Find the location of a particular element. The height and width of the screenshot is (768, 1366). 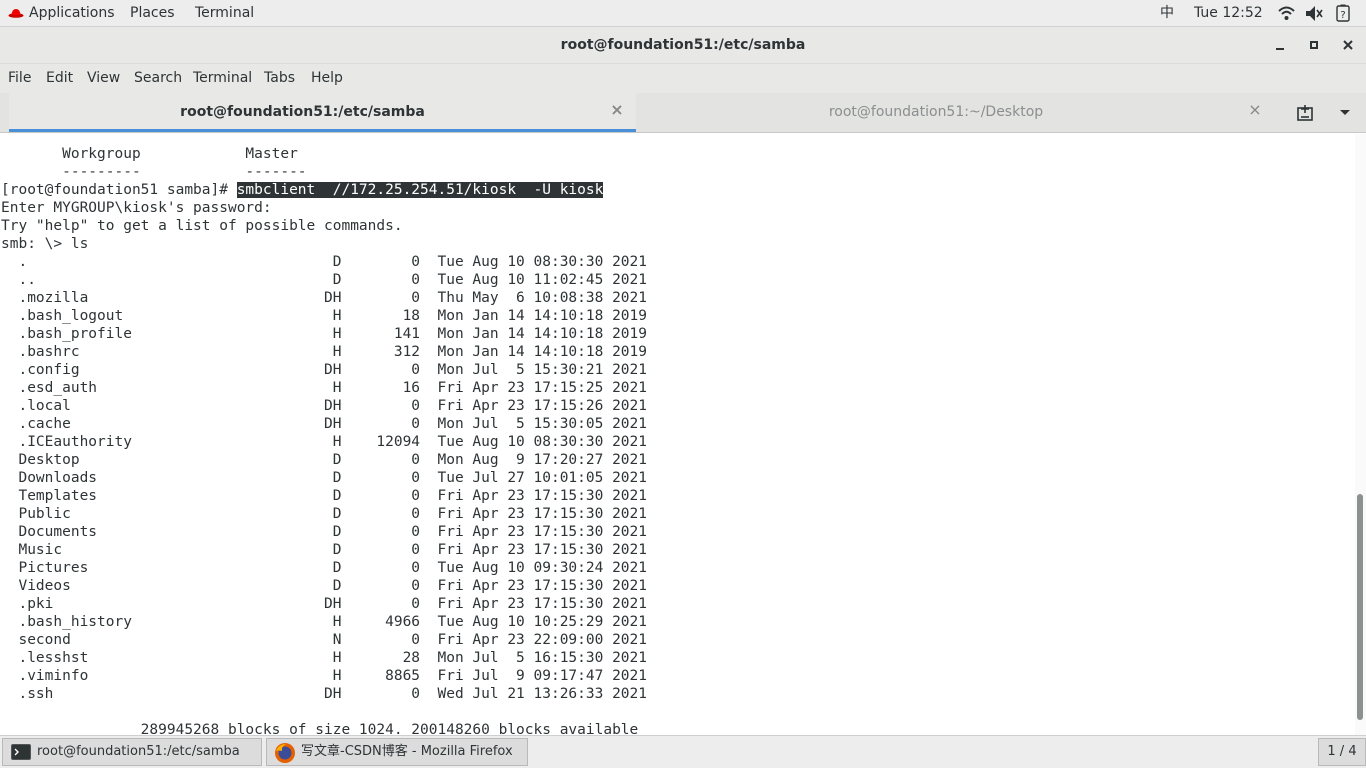

terminal-line: Desktop D 0 Mon Aug 9 17:20:27 2021 is located at coordinates (324, 460).